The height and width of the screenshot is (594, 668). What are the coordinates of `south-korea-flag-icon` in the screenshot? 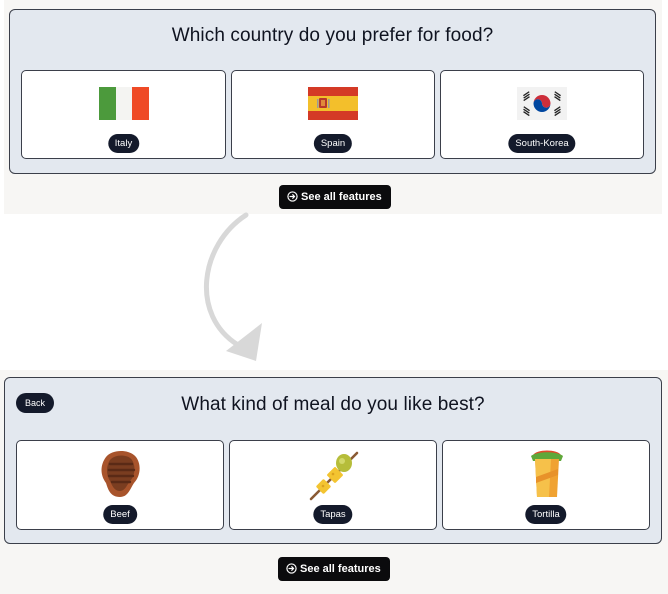 It's located at (542, 103).